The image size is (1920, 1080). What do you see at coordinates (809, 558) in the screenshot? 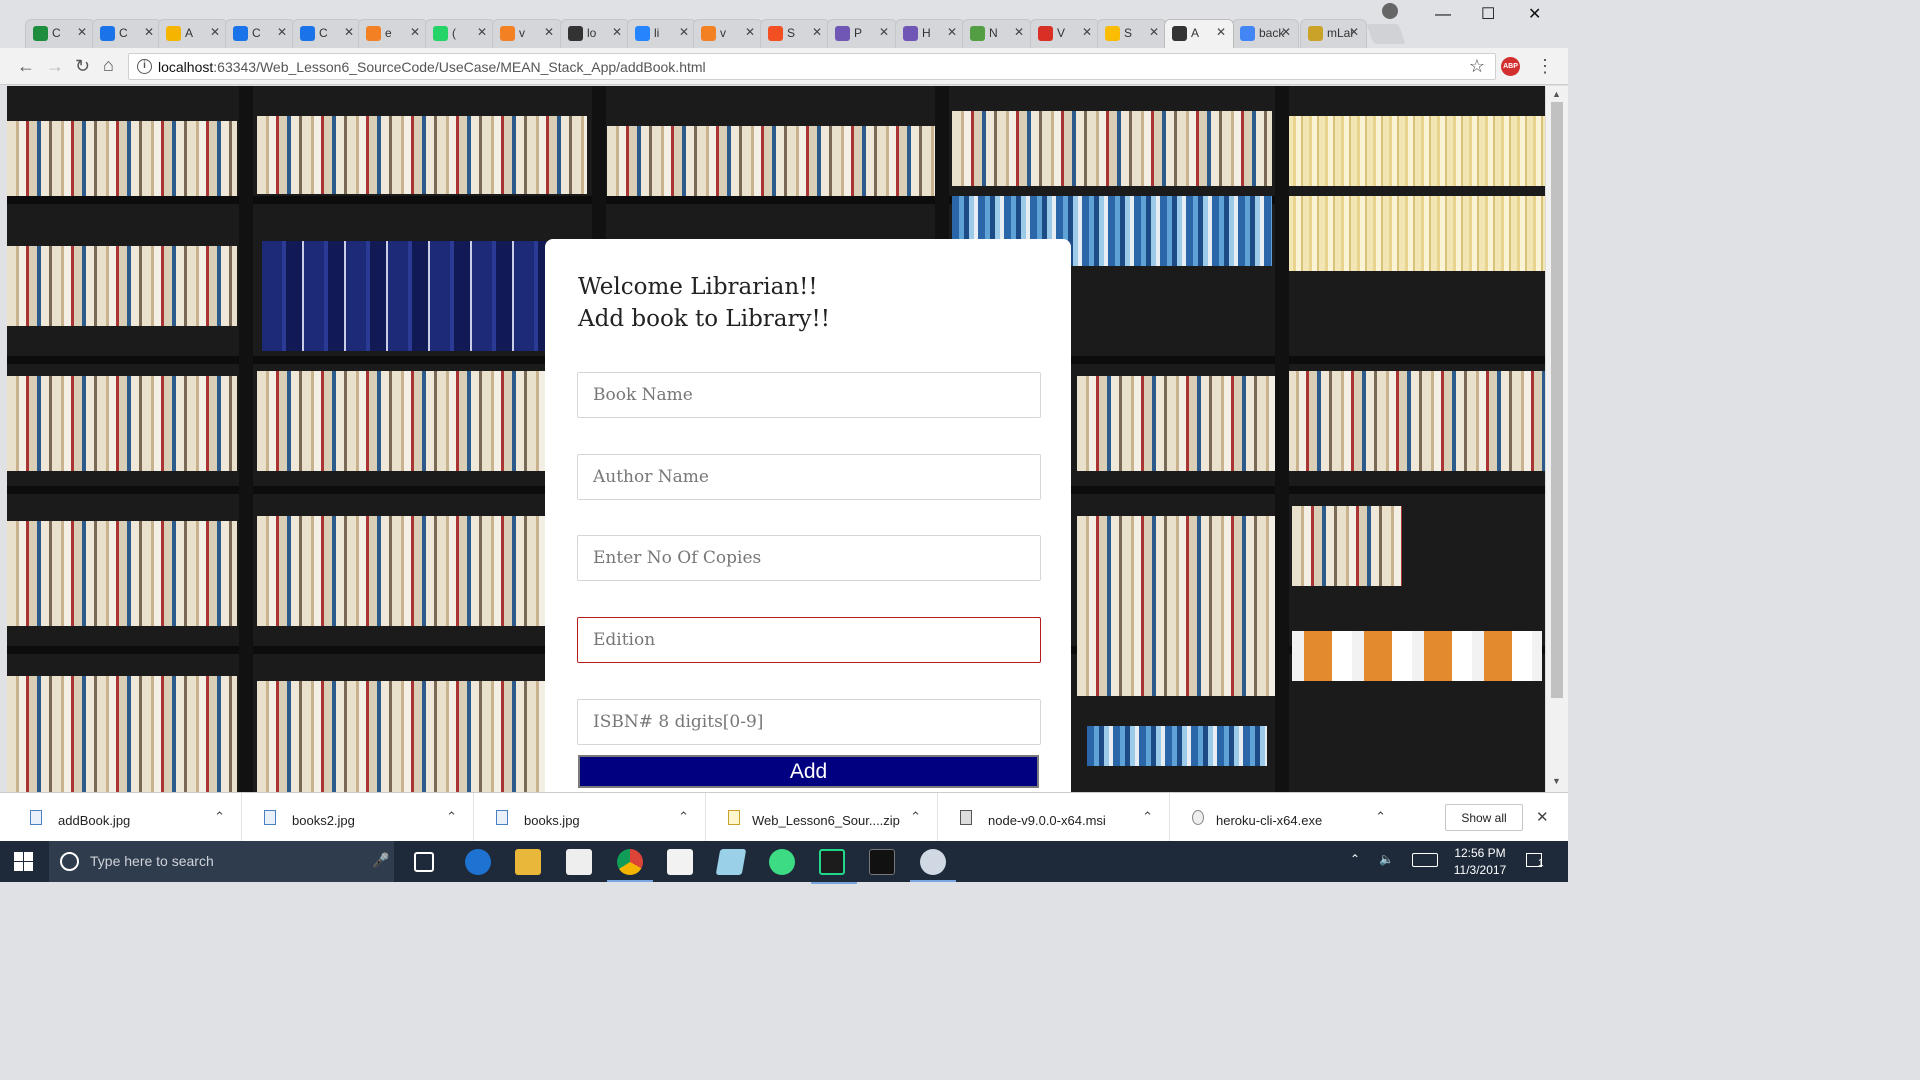
I see `copies-input` at bounding box center [809, 558].